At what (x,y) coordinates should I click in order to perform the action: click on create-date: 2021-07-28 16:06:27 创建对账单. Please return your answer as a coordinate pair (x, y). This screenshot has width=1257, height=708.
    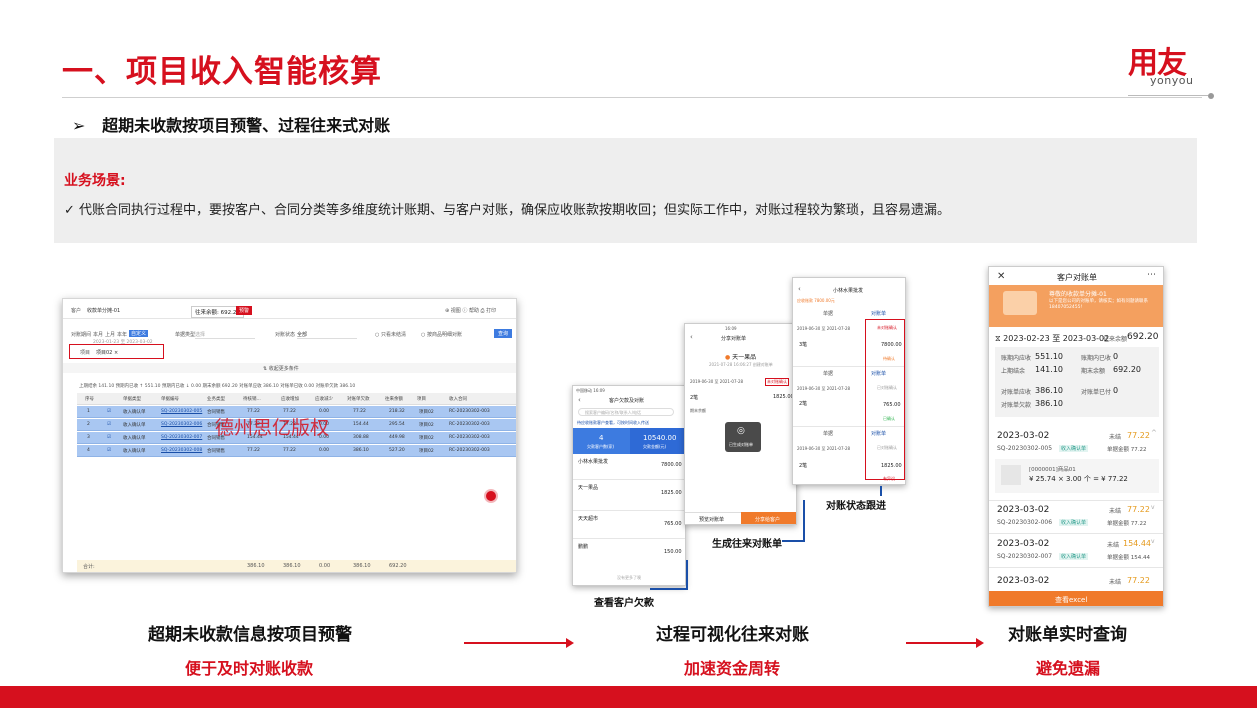
    Looking at the image, I should click on (741, 364).